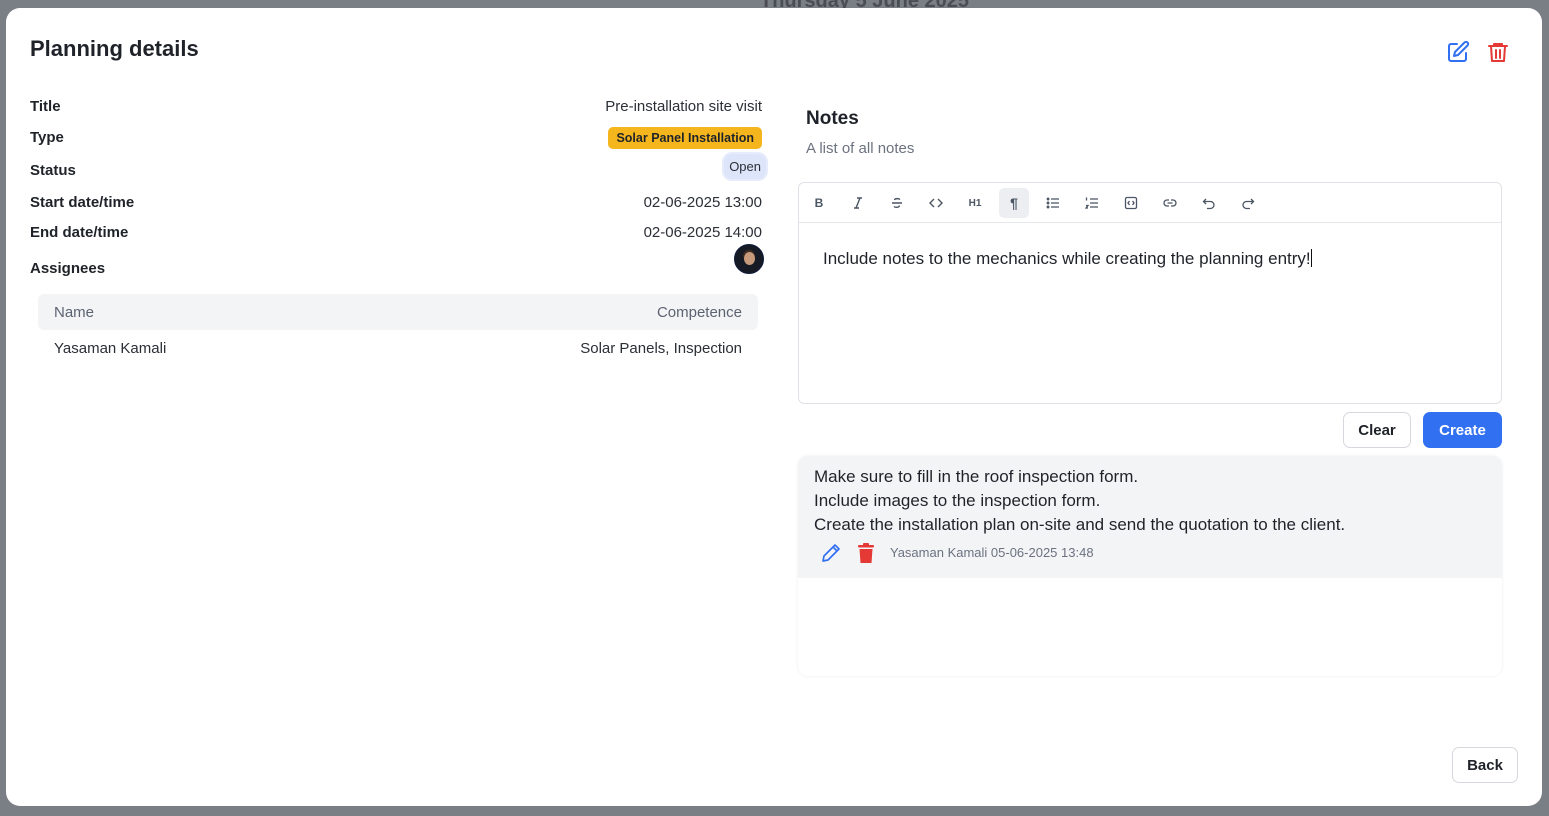 The width and height of the screenshot is (1549, 816). What do you see at coordinates (68, 268) in the screenshot?
I see `detail-assignees-label: Assignees` at bounding box center [68, 268].